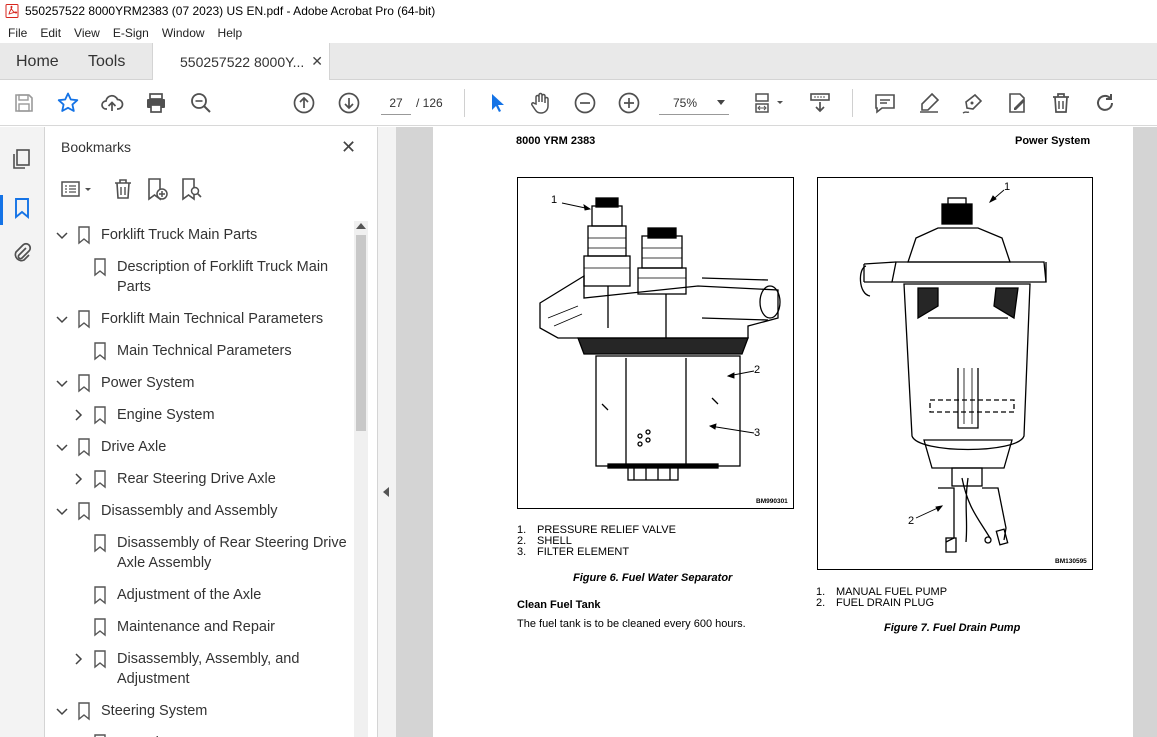  What do you see at coordinates (201, 103) in the screenshot?
I see `zoom-search-icon` at bounding box center [201, 103].